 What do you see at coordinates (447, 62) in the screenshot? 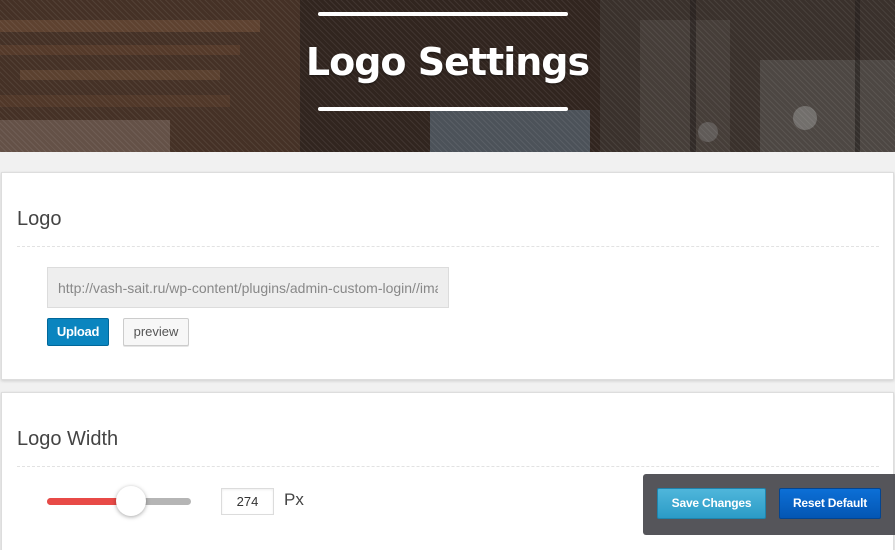
I see `page-title: Logo Settings` at bounding box center [447, 62].